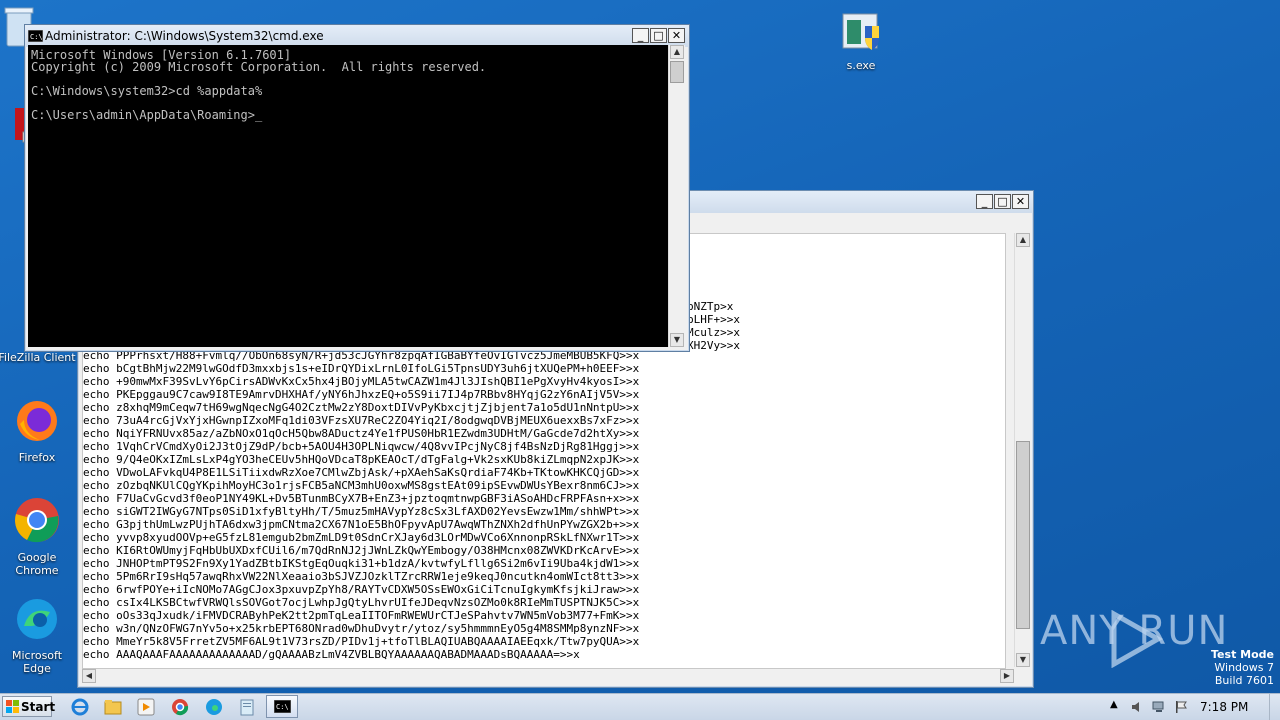 This screenshot has width=1280, height=720. What do you see at coordinates (37, 662) in the screenshot?
I see `desktop-icon-label: Microsoft Edge` at bounding box center [37, 662].